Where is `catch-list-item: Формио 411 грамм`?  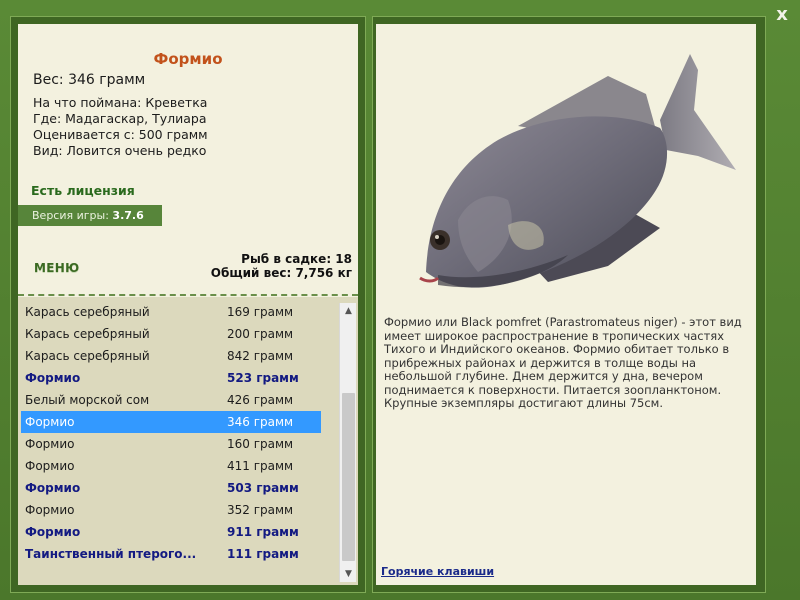
catch-list-item: Формио 411 грамм is located at coordinates (171, 466).